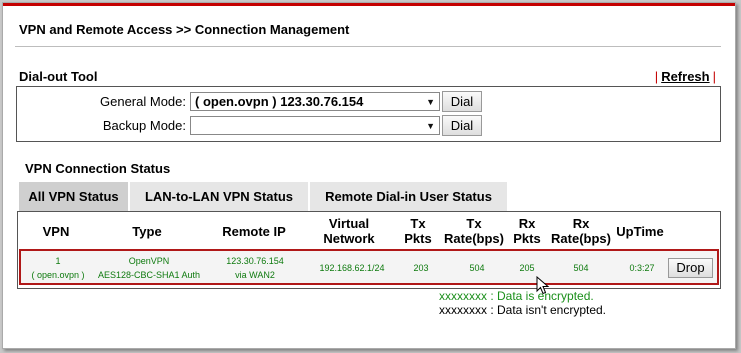 The width and height of the screenshot is (741, 353). Describe the element at coordinates (74, 197) in the screenshot. I see `tab-all-vpn-status: All VPN Status` at that location.